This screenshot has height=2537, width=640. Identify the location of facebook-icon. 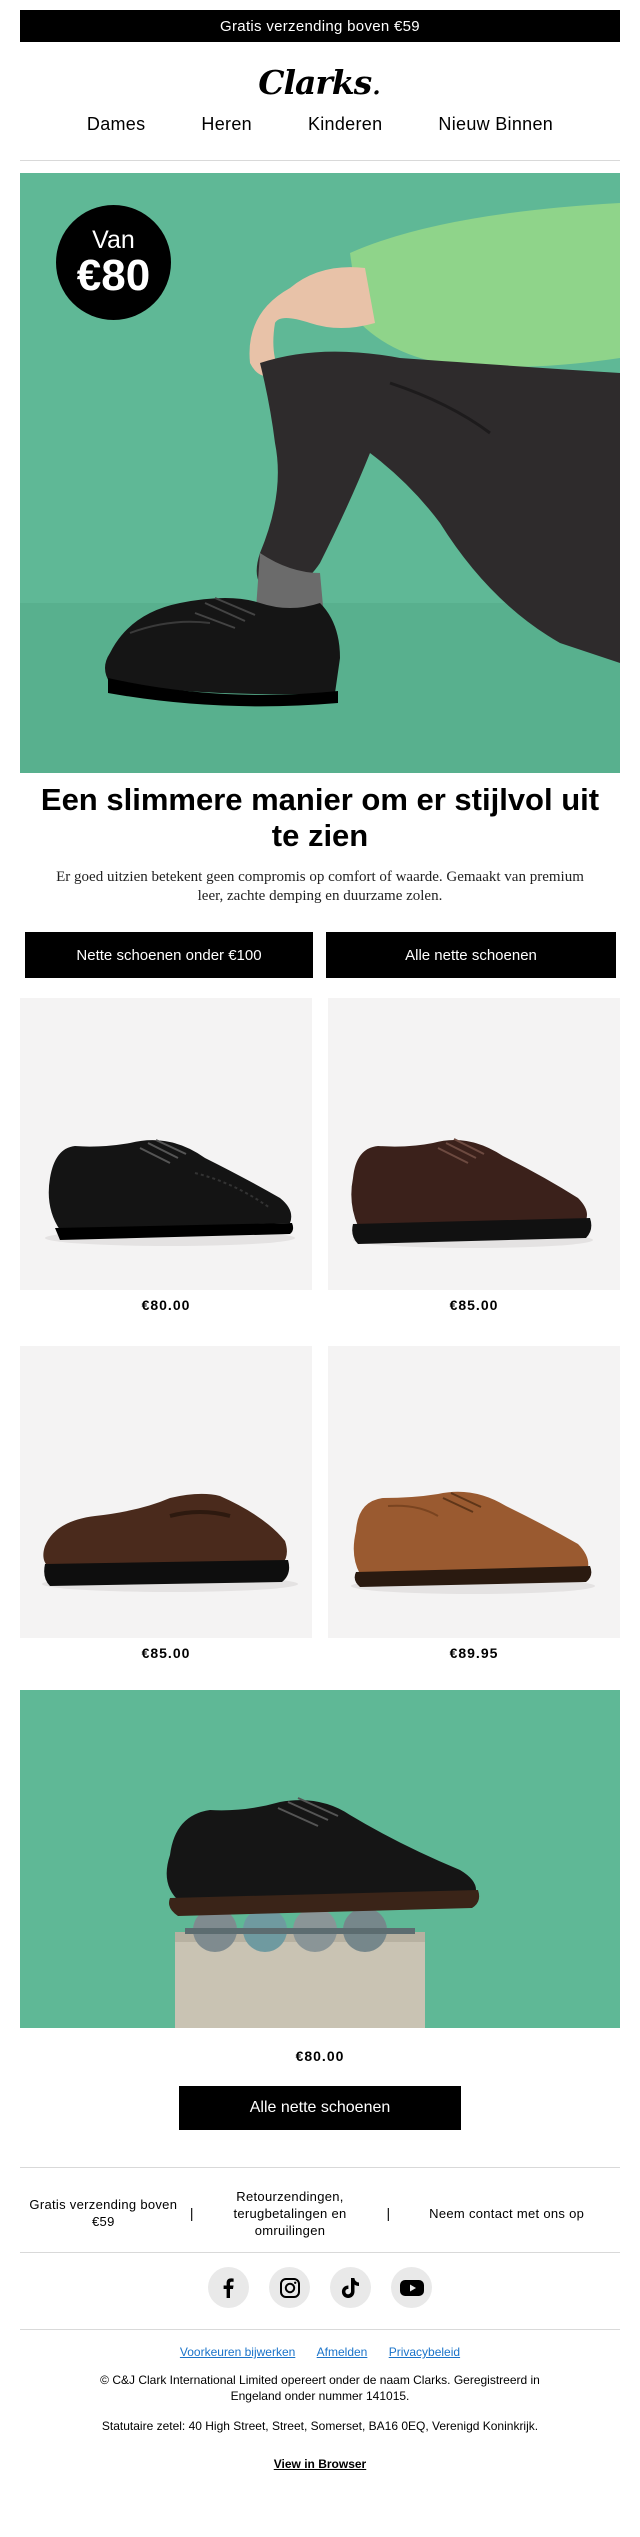
(228, 2287).